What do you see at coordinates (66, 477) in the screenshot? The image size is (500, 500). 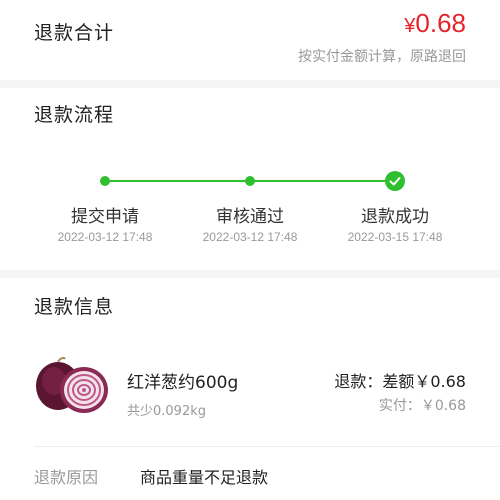 I see `refund-reason-label: 退款原因` at bounding box center [66, 477].